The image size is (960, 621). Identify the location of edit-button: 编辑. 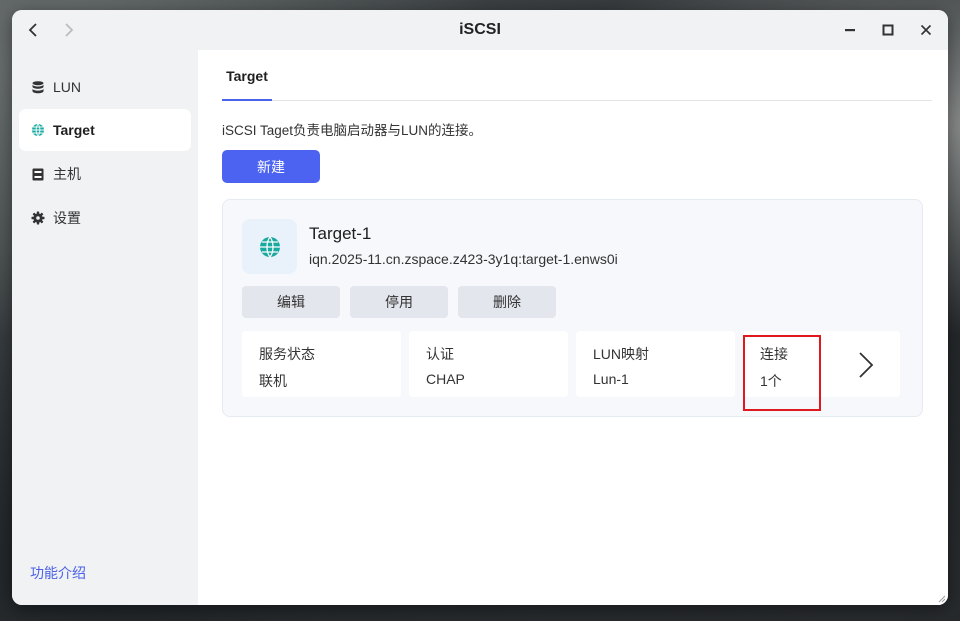
(291, 302).